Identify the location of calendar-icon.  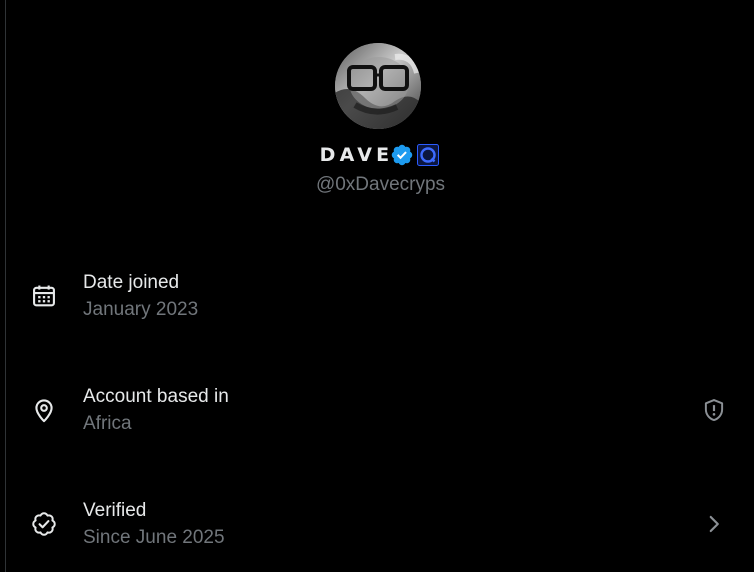
(44, 296).